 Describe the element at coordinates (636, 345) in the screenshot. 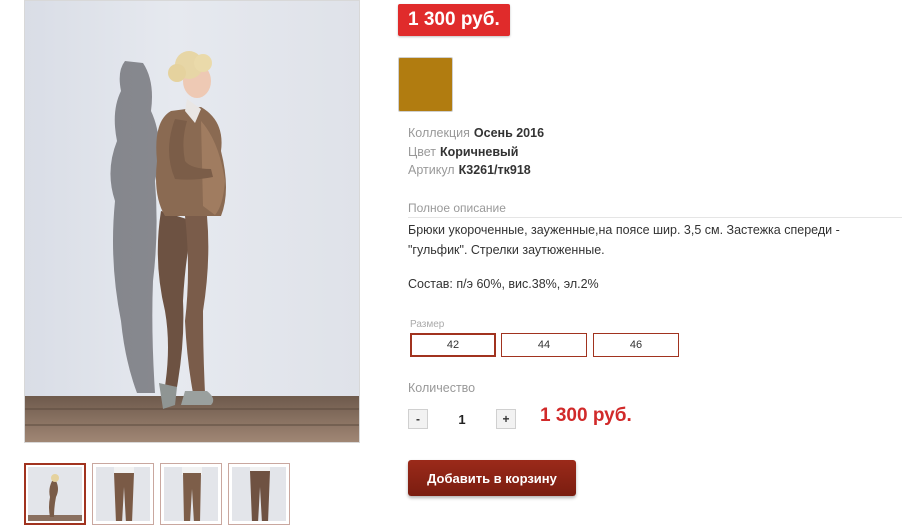

I see `size-option-46: 46` at that location.